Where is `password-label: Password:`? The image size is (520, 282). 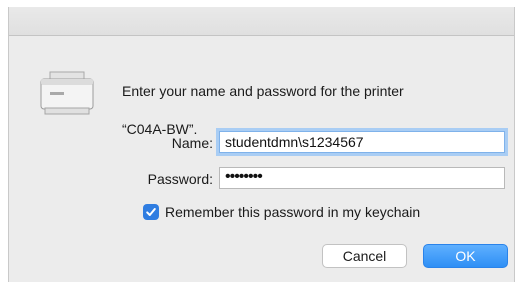
password-label: Password: is located at coordinates (180, 179).